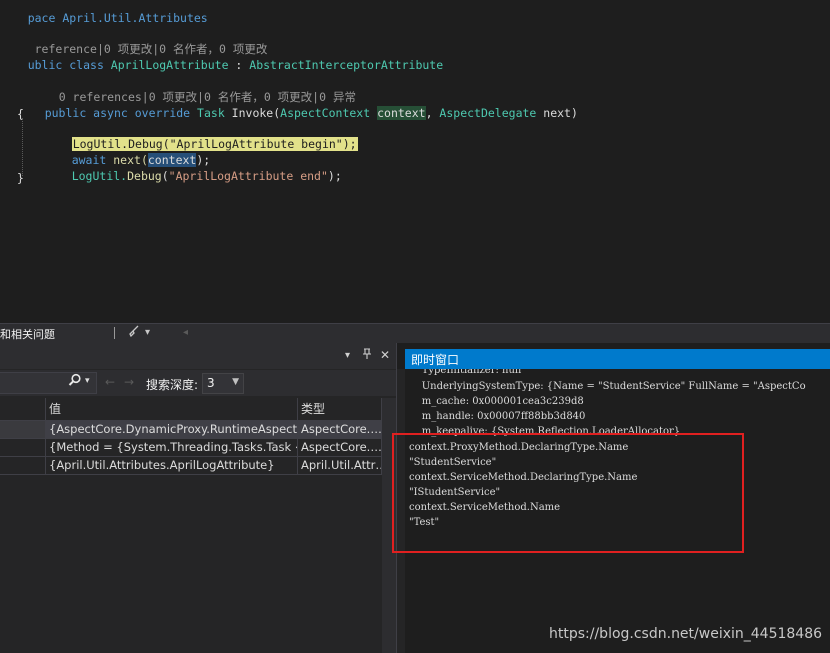 The width and height of the screenshot is (830, 653). I want to click on error-list-bar: 和相关问题 ▾ ◂, so click(415, 333).